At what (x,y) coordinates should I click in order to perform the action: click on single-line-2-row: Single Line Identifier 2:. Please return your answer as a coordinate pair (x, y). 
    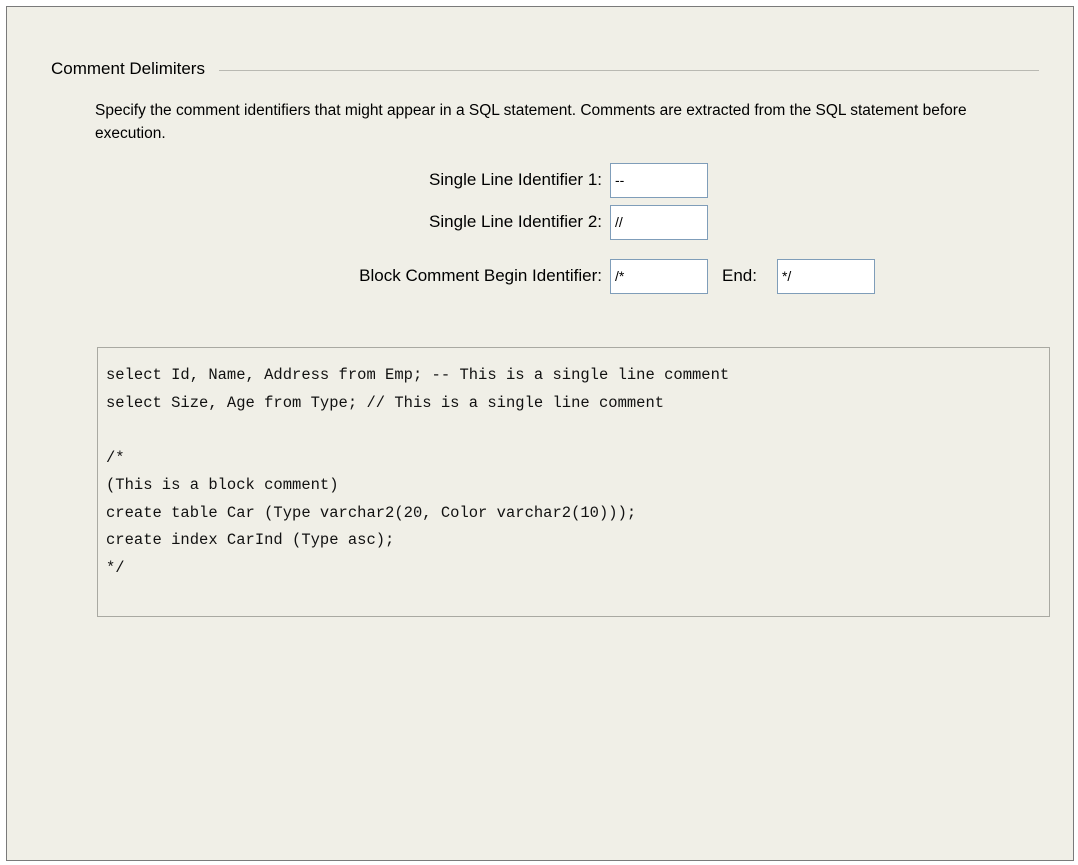
    Looking at the image, I should click on (522, 222).